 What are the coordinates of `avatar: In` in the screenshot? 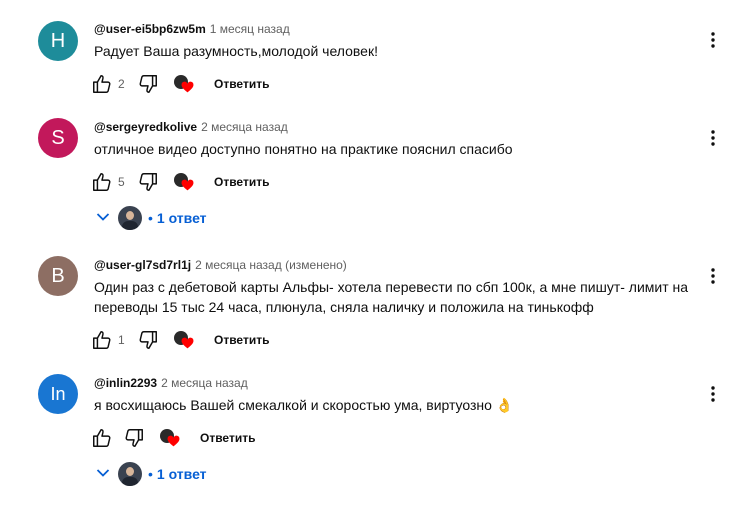 It's located at (58, 394).